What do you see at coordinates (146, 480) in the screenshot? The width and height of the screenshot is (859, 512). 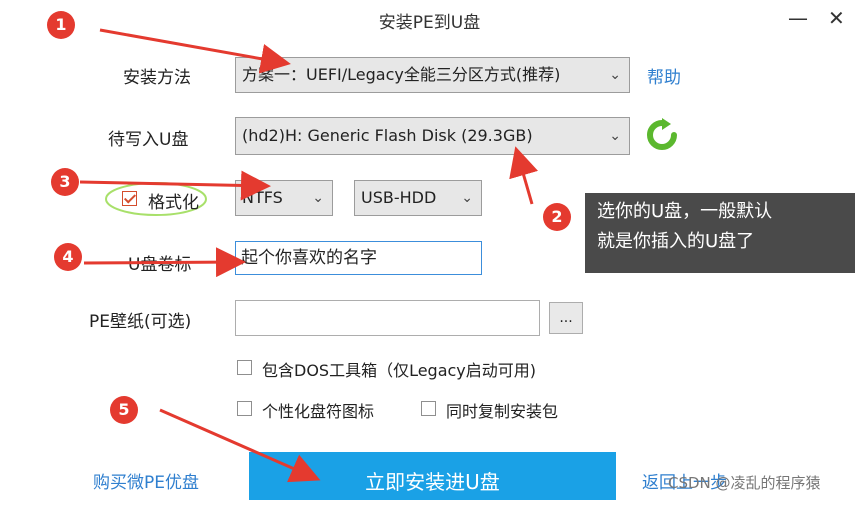 I see `buy-link: 购买微PE优盘` at bounding box center [146, 480].